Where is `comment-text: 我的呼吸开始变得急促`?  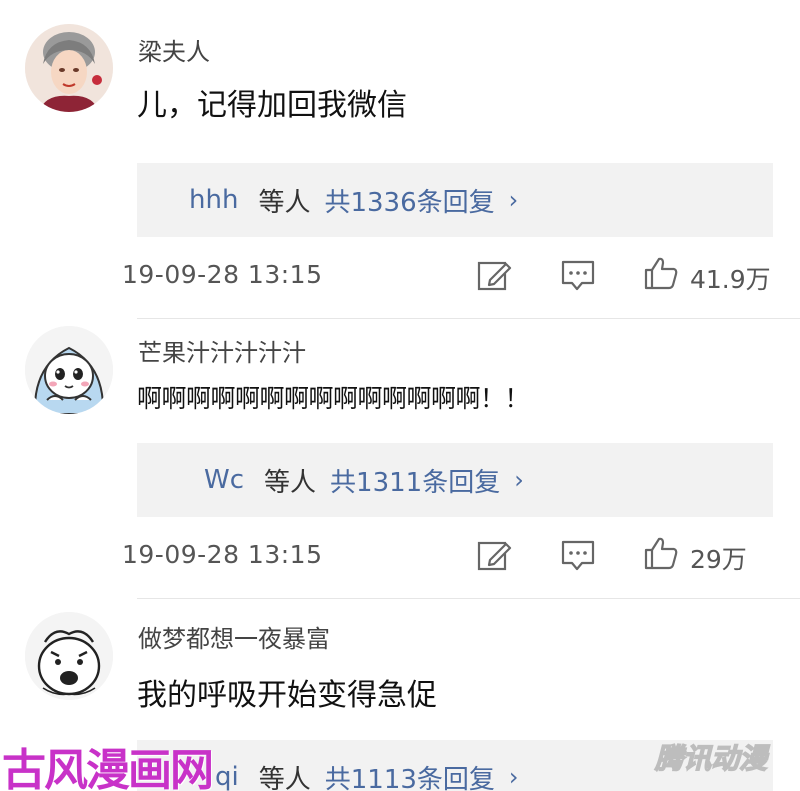 comment-text: 我的呼吸开始变得急促 is located at coordinates (287, 695).